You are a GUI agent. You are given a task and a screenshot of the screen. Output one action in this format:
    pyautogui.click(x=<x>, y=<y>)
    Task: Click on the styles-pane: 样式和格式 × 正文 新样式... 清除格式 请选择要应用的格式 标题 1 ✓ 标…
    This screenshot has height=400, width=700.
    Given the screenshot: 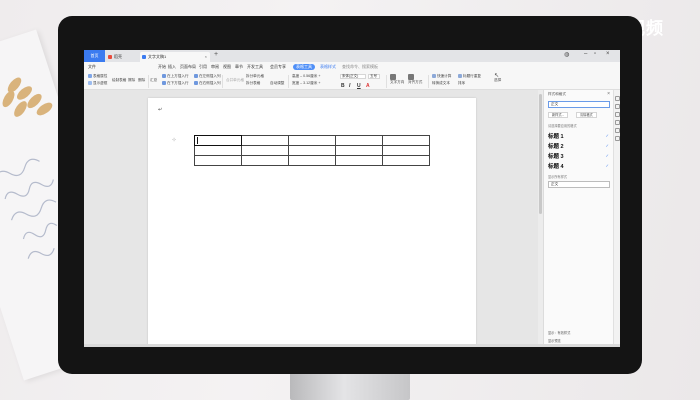 What is the action you would take?
    pyautogui.click(x=578, y=218)
    